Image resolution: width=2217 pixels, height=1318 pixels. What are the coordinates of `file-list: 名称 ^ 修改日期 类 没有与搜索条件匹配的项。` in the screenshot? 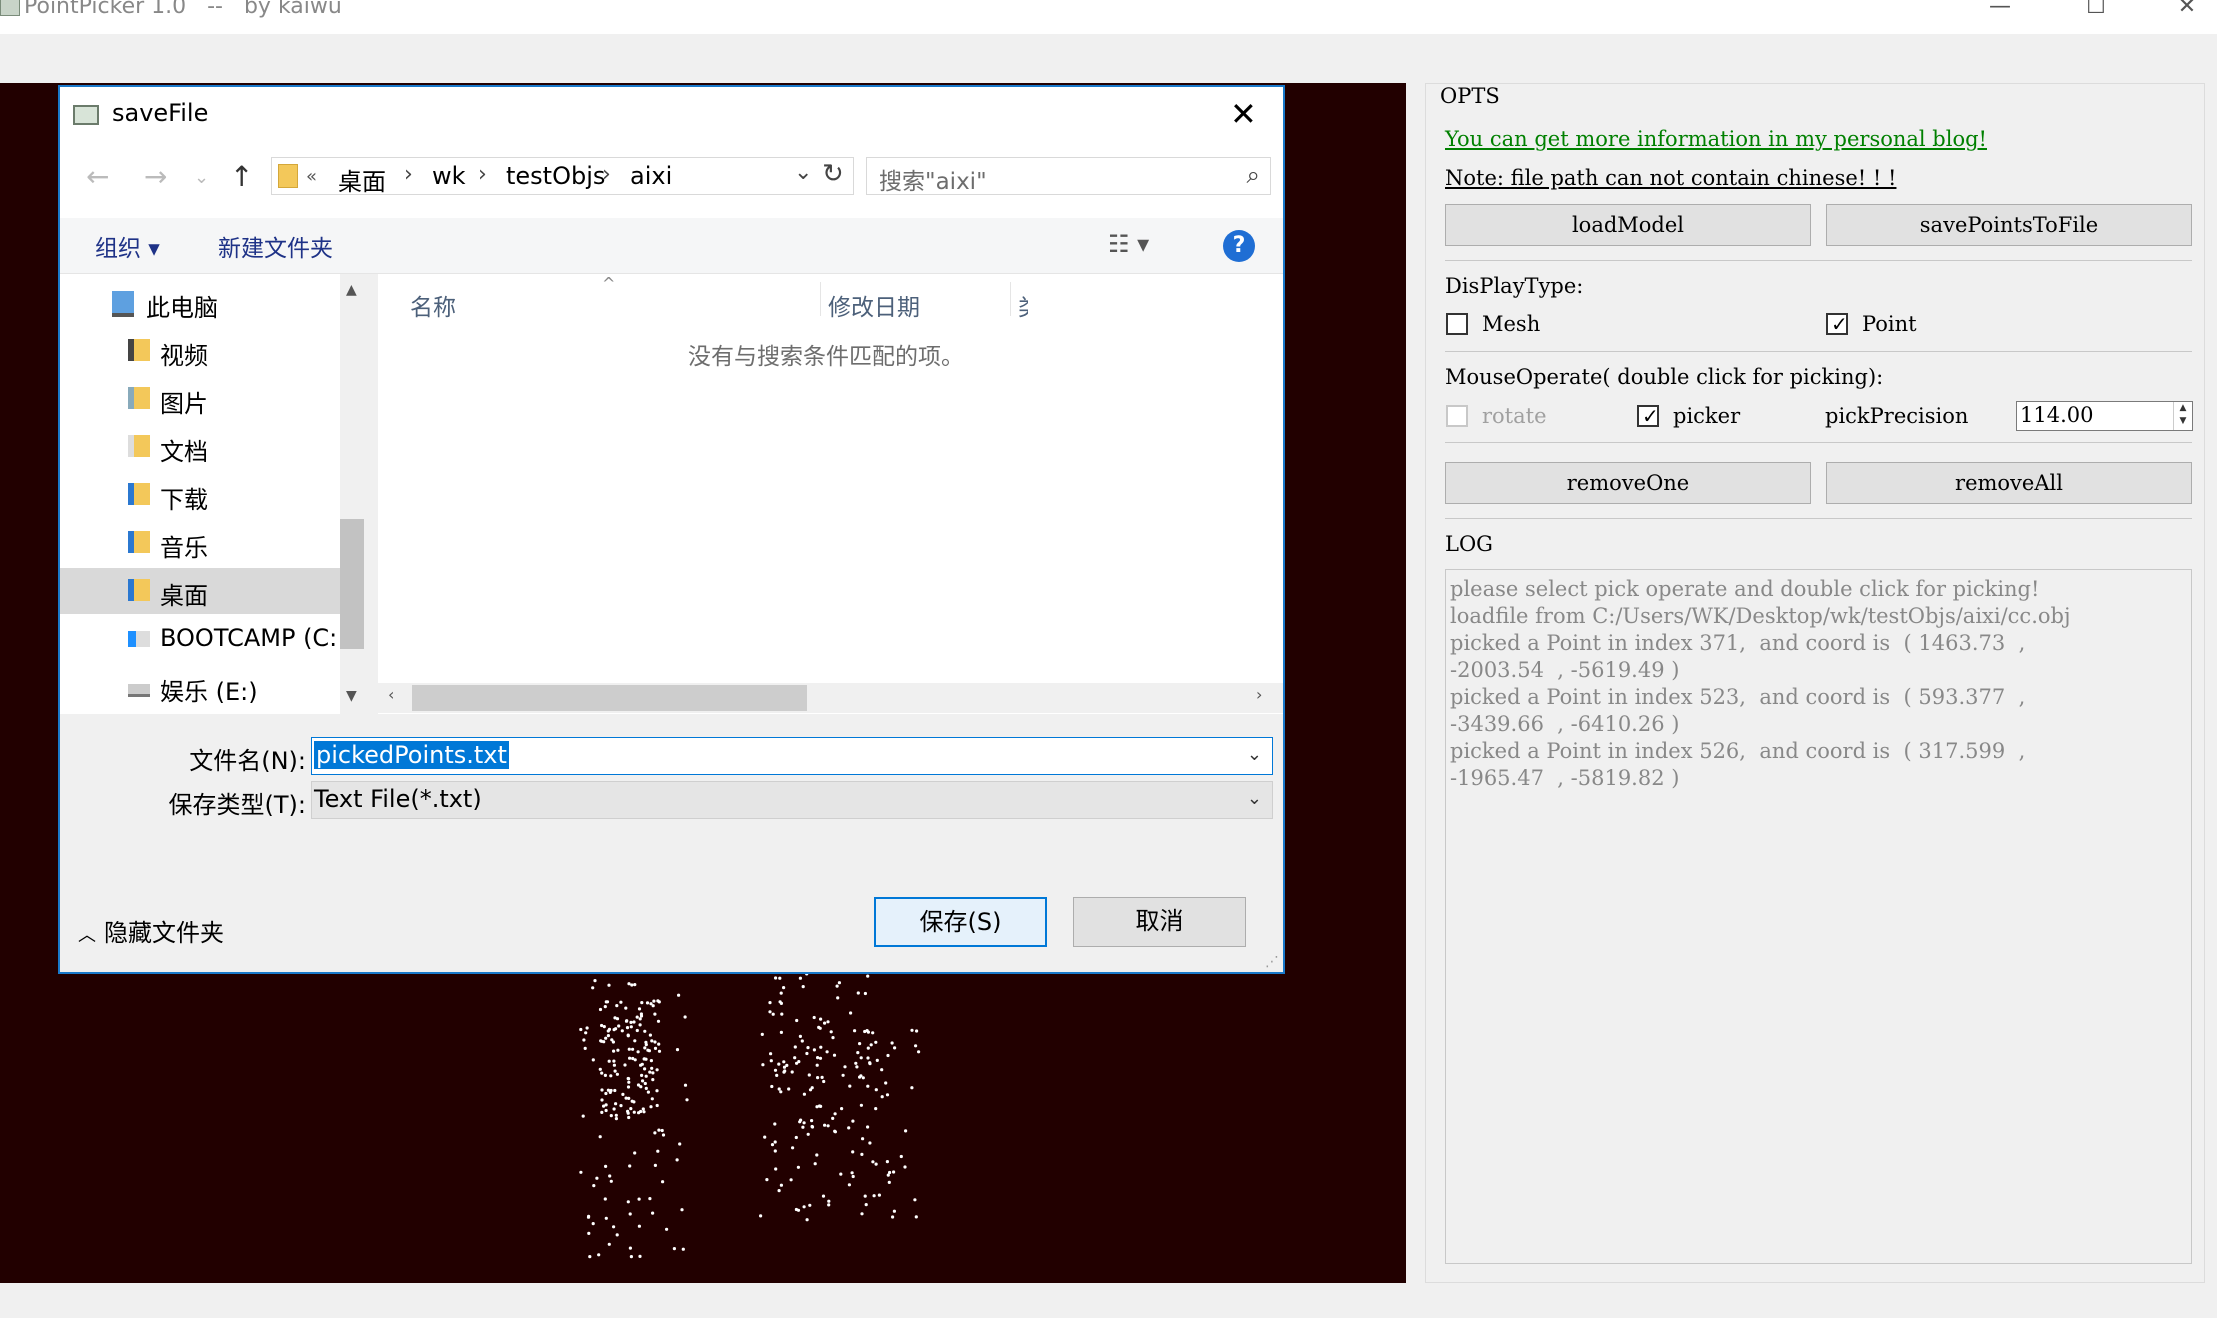 It's located at (830, 494).